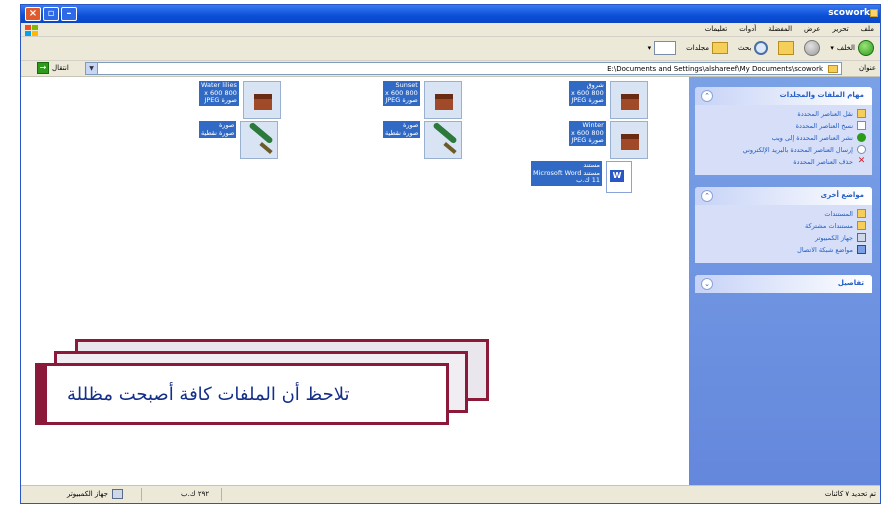  Describe the element at coordinates (208, 394) in the screenshot. I see `callout-text: تلاحظ أن الملفات كافة أصبحت مظللة` at that location.